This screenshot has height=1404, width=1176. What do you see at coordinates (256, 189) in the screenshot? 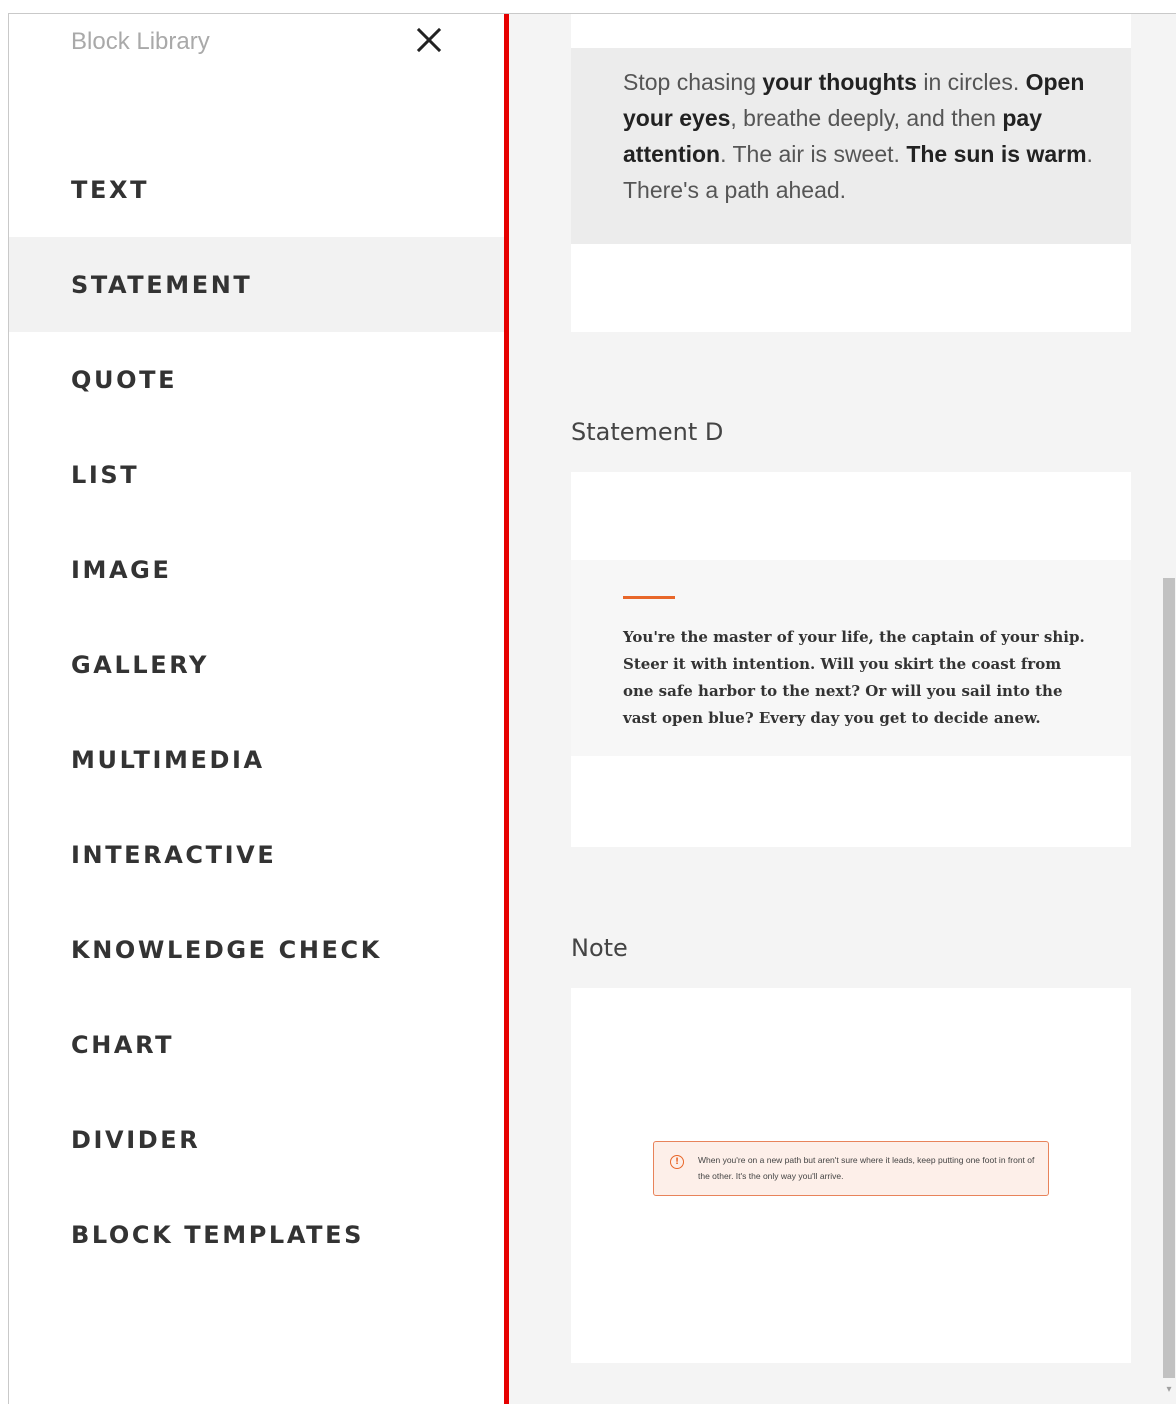
I see `menu-item-text: TEXT` at bounding box center [256, 189].